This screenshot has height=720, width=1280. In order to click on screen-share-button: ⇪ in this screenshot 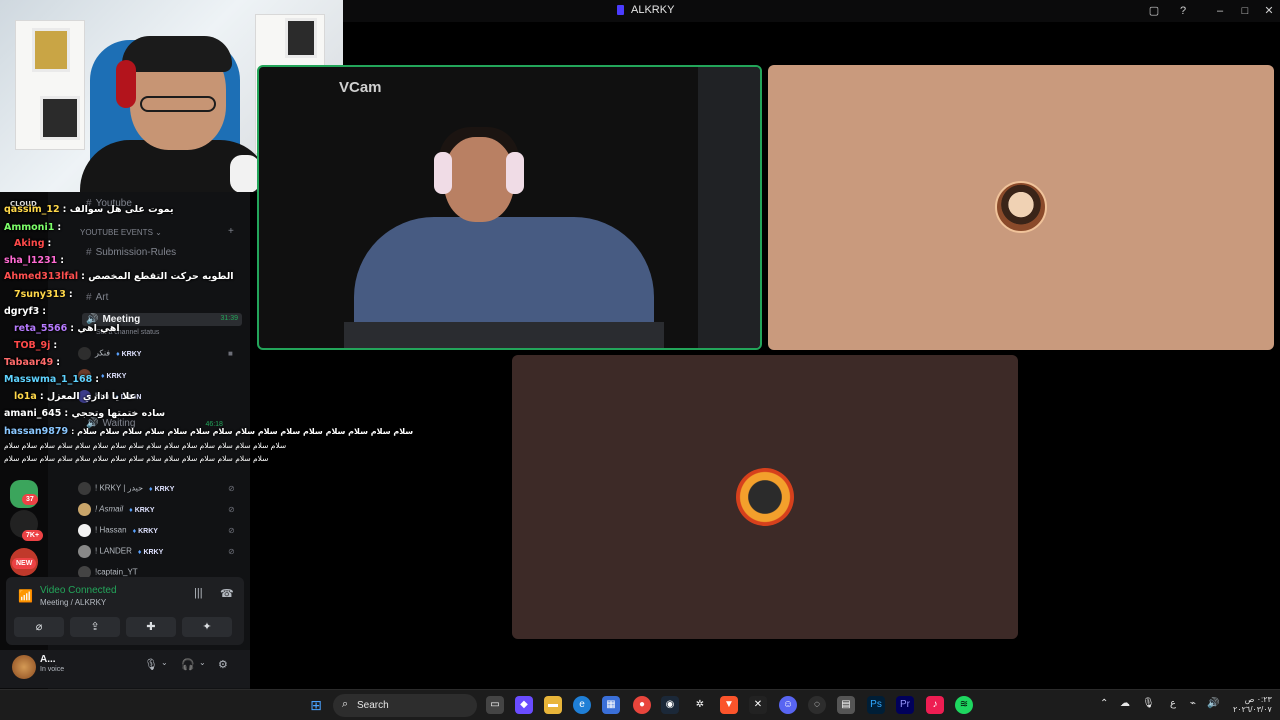, I will do `click(95, 627)`.